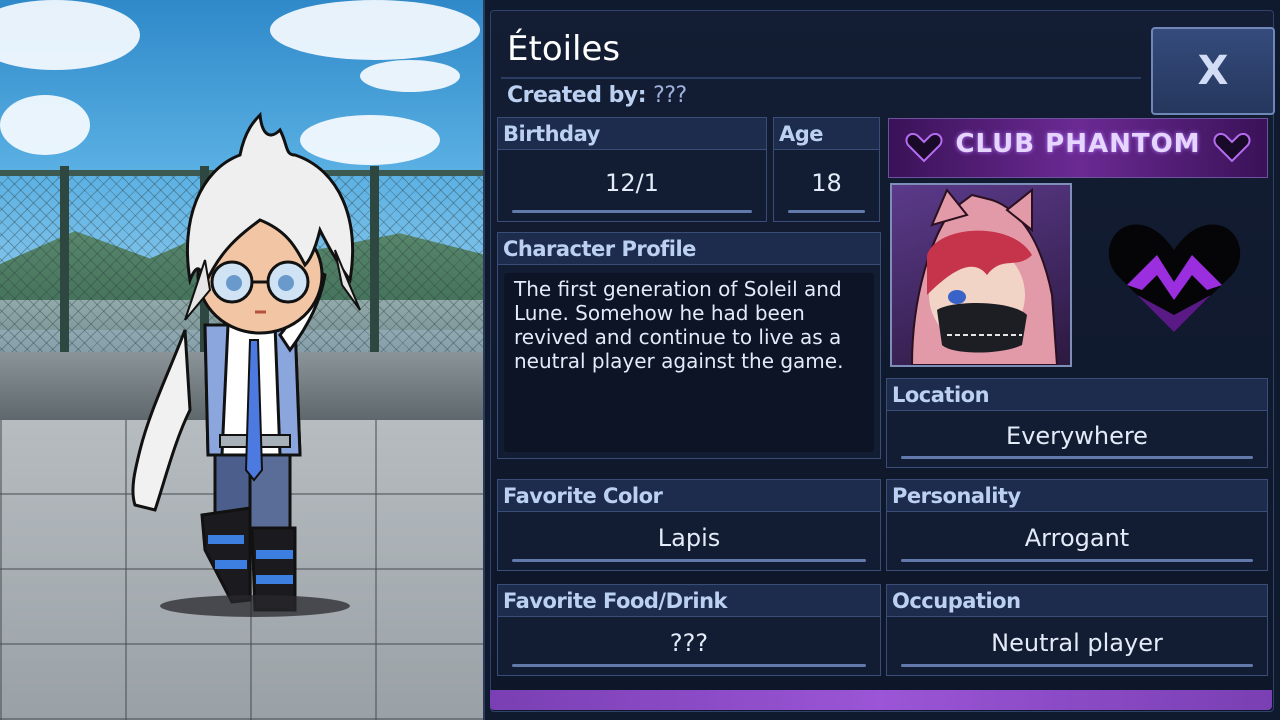 This screenshot has width=1280, height=720. Describe the element at coordinates (577, 95) in the screenshot. I see `created-by-label: Created by:` at that location.